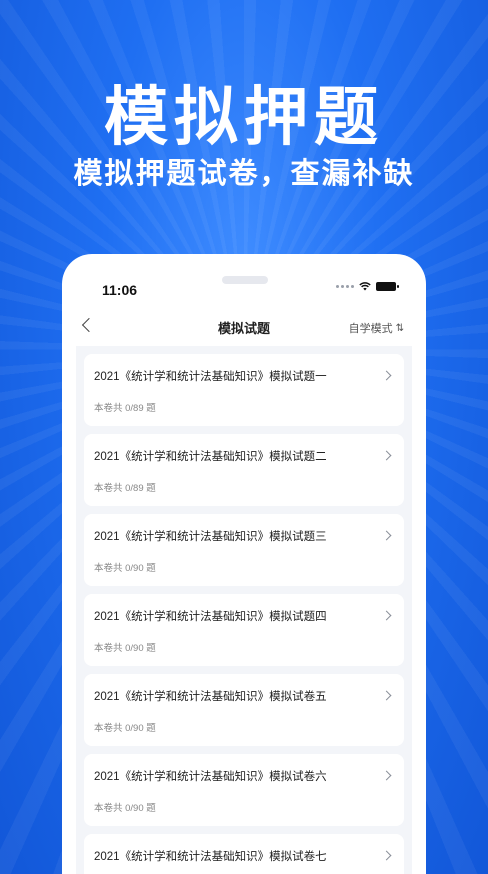  I want to click on item-title: 2021《统计学和统计法基础知识》模拟试卷五, so click(210, 697).